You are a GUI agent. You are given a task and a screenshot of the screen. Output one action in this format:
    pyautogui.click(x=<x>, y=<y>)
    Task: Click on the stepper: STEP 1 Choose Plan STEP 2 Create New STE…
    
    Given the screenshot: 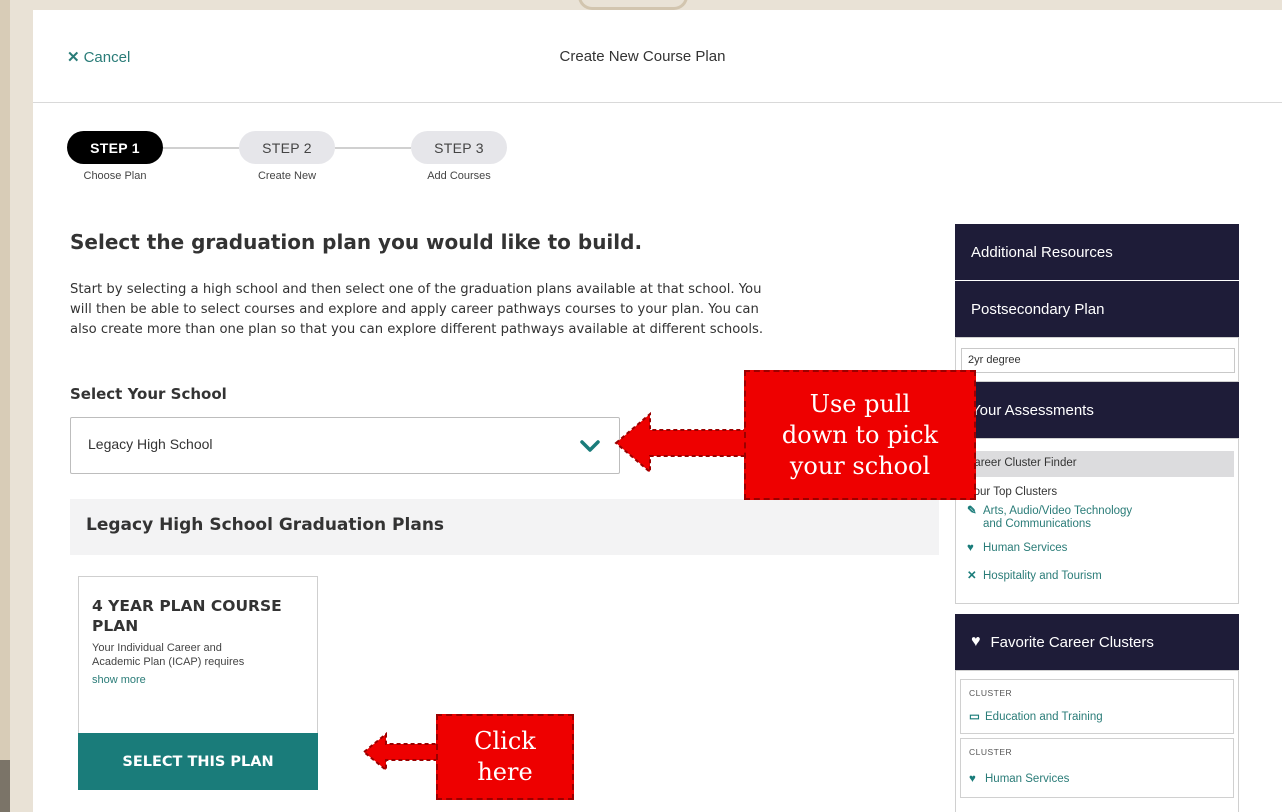 What is the action you would take?
    pyautogui.click(x=307, y=161)
    